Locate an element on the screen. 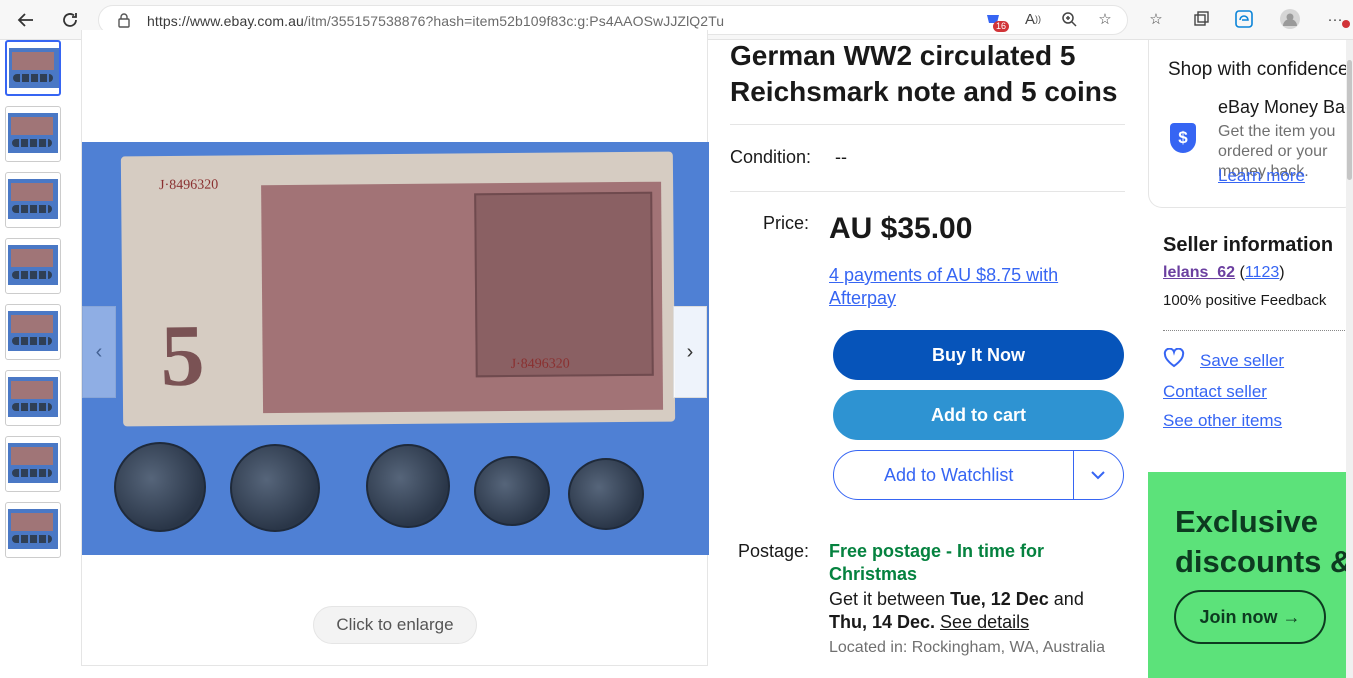  promo-headline: Exclusive discounts & is located at coordinates (1264, 541).